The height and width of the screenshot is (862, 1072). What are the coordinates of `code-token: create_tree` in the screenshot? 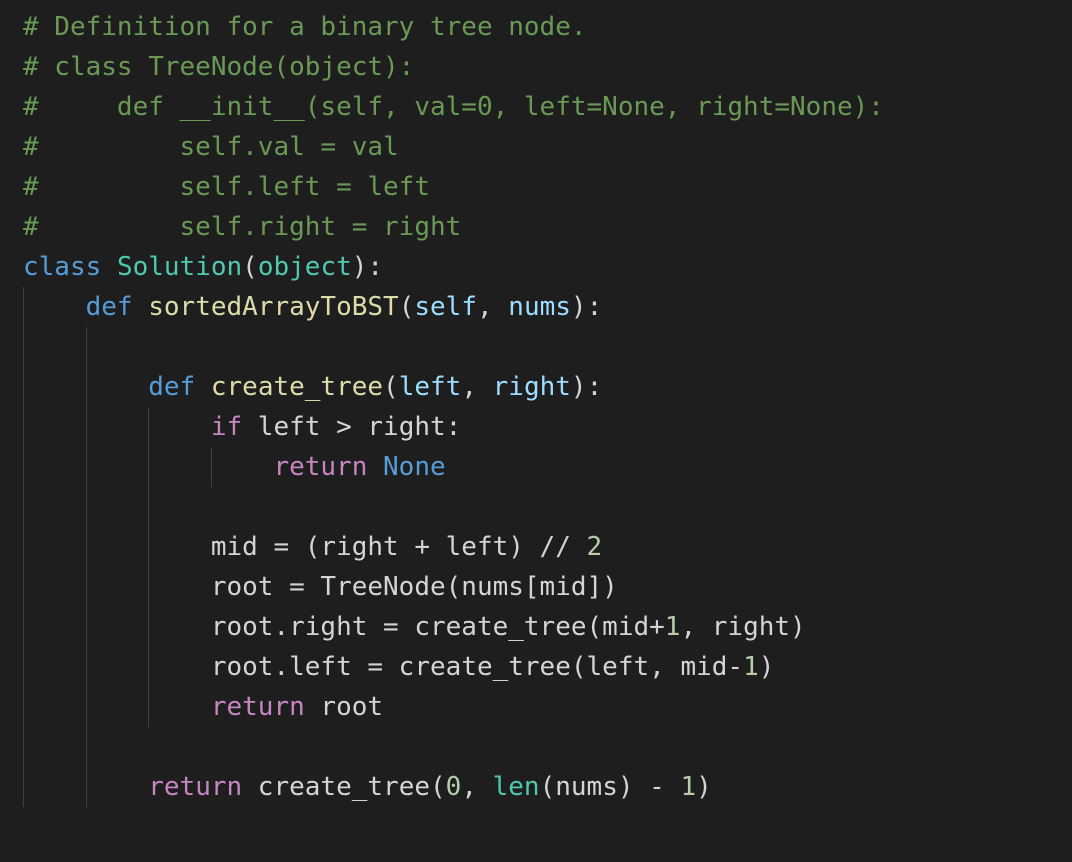 It's located at (297, 387).